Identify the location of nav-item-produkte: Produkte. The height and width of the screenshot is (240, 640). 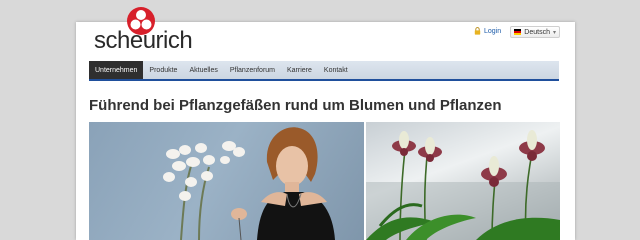
(163, 70).